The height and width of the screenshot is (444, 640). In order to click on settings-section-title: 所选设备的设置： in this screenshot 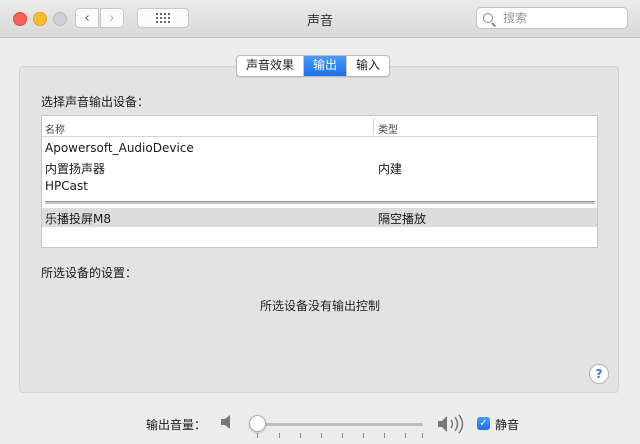, I will do `click(89, 273)`.